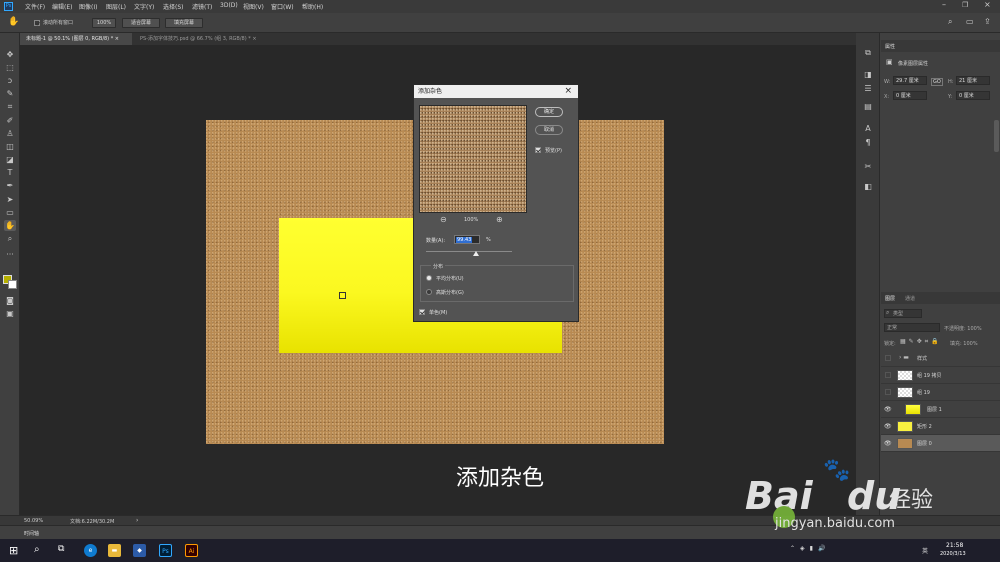  Describe the element at coordinates (944, 4) in the screenshot. I see `minimize-icon: –` at that location.